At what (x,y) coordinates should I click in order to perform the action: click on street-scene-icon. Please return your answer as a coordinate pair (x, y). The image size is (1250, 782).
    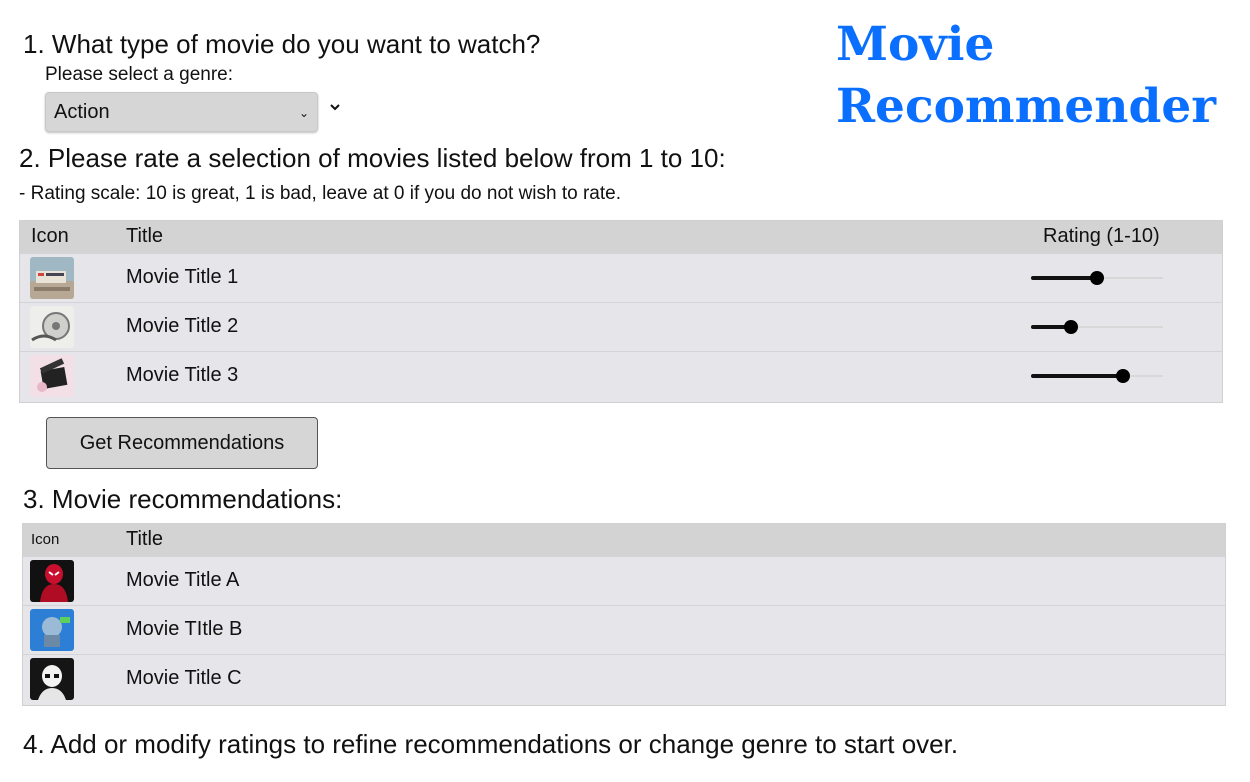
    Looking at the image, I should click on (52, 277).